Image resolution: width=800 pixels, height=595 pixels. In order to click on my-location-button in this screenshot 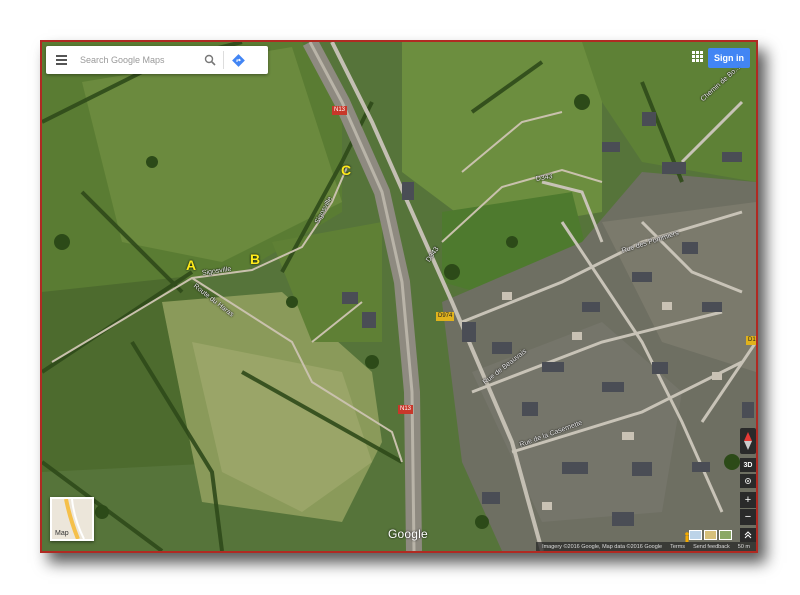, I will do `click(748, 481)`.